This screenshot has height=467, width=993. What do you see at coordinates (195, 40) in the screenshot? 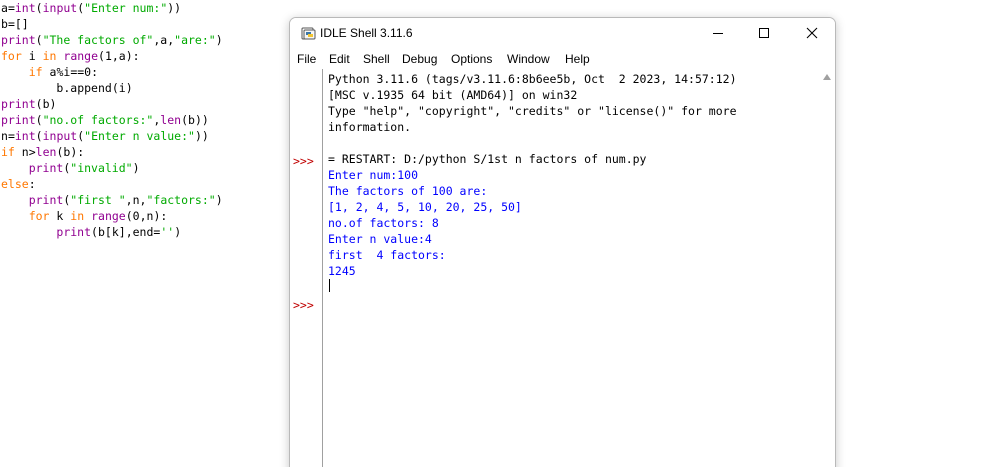
I see `code-token: "are:"` at bounding box center [195, 40].